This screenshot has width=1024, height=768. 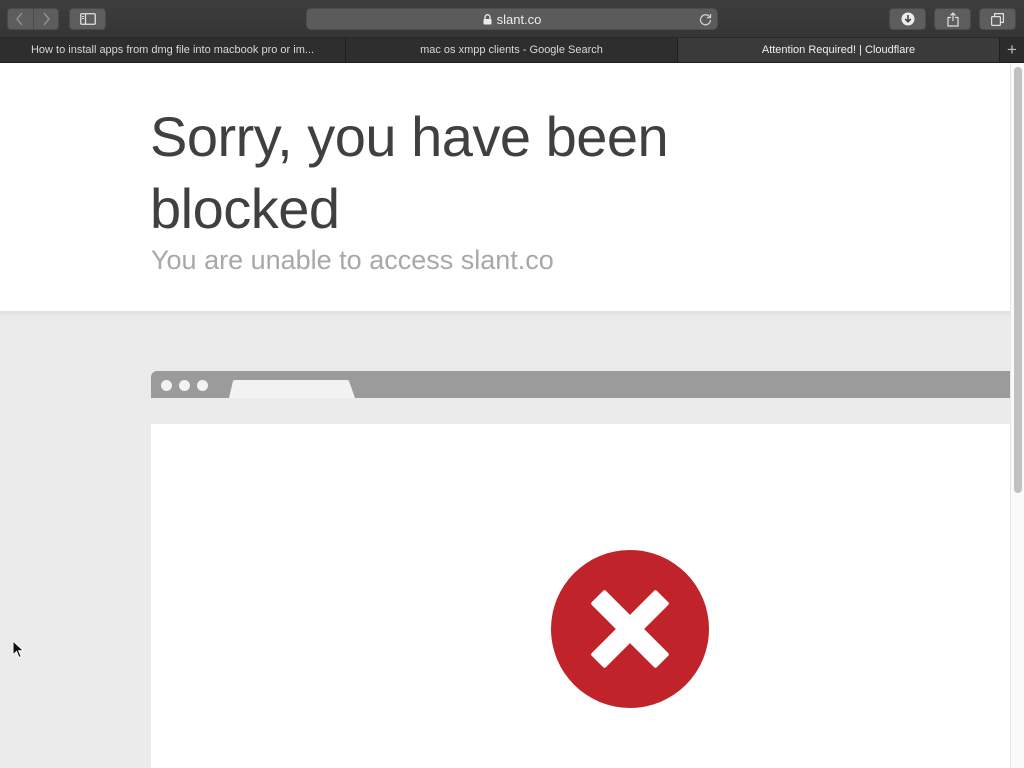 I want to click on new-tab-button: +, so click(x=1012, y=50).